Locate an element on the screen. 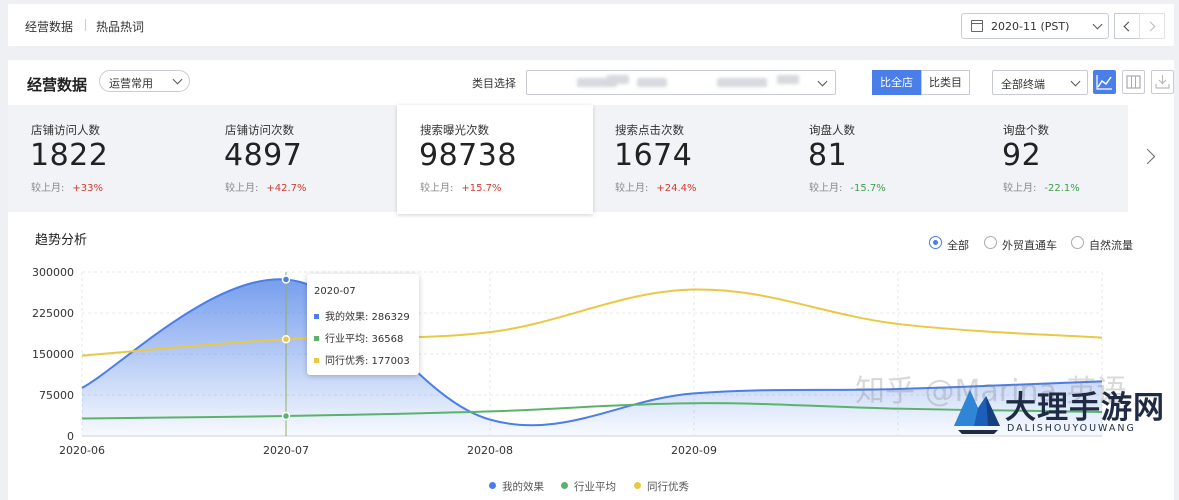  panel-title: 经营数据 is located at coordinates (57, 85).